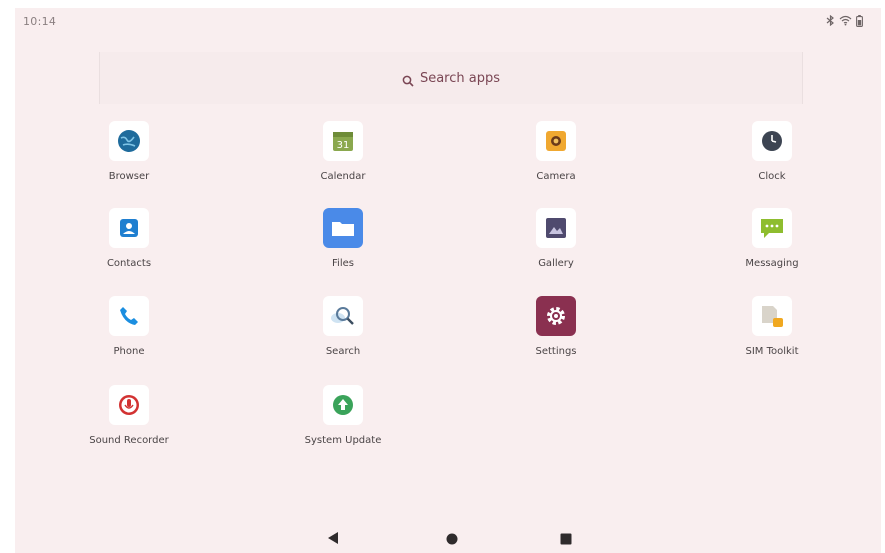 The height and width of the screenshot is (553, 885). I want to click on app-system-update: System Update, so click(343, 415).